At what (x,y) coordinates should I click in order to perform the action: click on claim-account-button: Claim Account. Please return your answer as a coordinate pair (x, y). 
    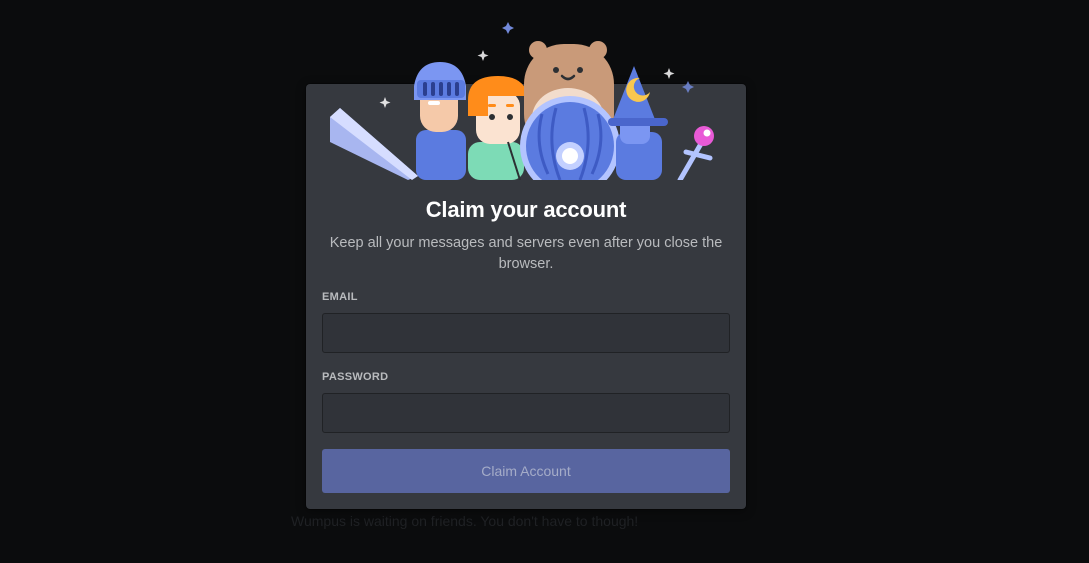
    Looking at the image, I should click on (526, 471).